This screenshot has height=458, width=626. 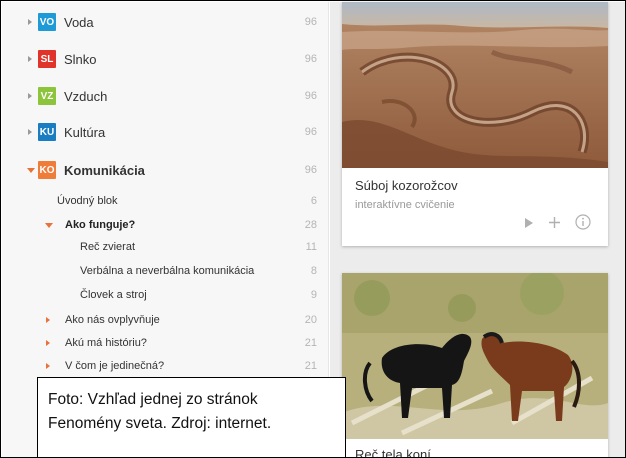 I want to click on sidebar-item-label: Kultúra, so click(x=85, y=132).